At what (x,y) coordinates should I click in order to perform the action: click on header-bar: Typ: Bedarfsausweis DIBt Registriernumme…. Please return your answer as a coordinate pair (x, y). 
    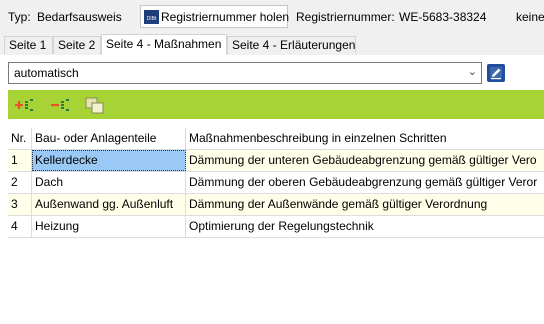
    Looking at the image, I should click on (272, 17).